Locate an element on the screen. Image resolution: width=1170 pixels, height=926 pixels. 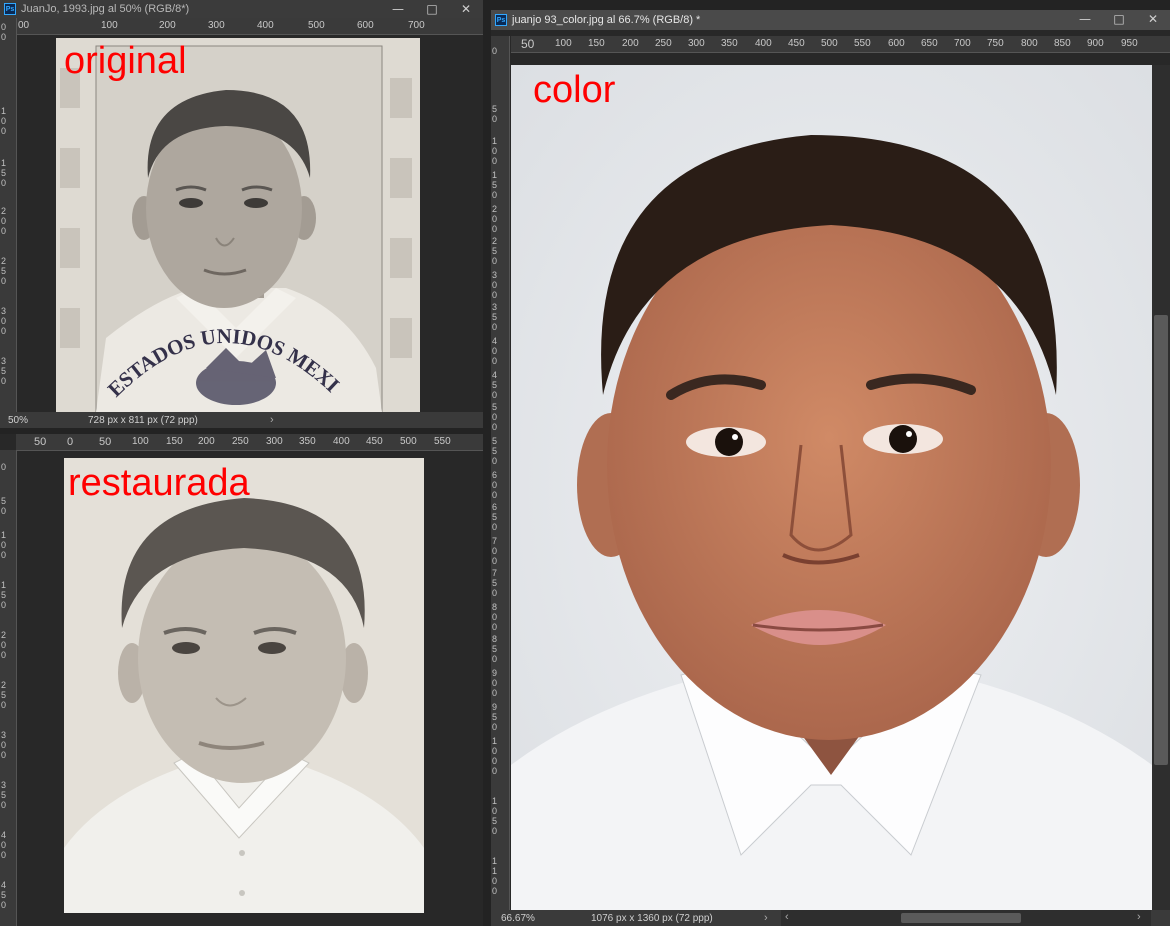
vertical-ruler-label: 5 0 is located at coordinates (495, 114).